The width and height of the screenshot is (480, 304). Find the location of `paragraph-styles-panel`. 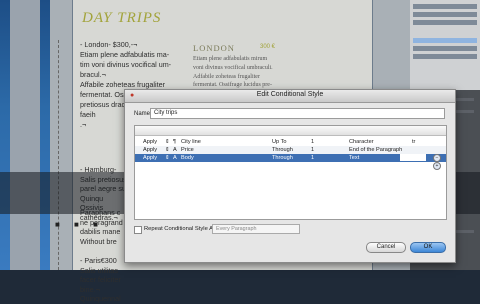

paragraph-styles-panel is located at coordinates (445, 45).